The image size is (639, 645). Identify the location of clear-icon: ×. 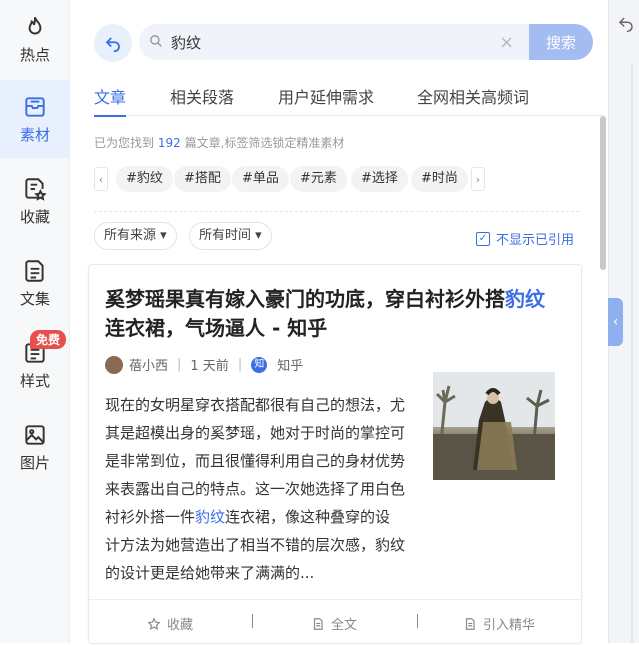
(506, 42).